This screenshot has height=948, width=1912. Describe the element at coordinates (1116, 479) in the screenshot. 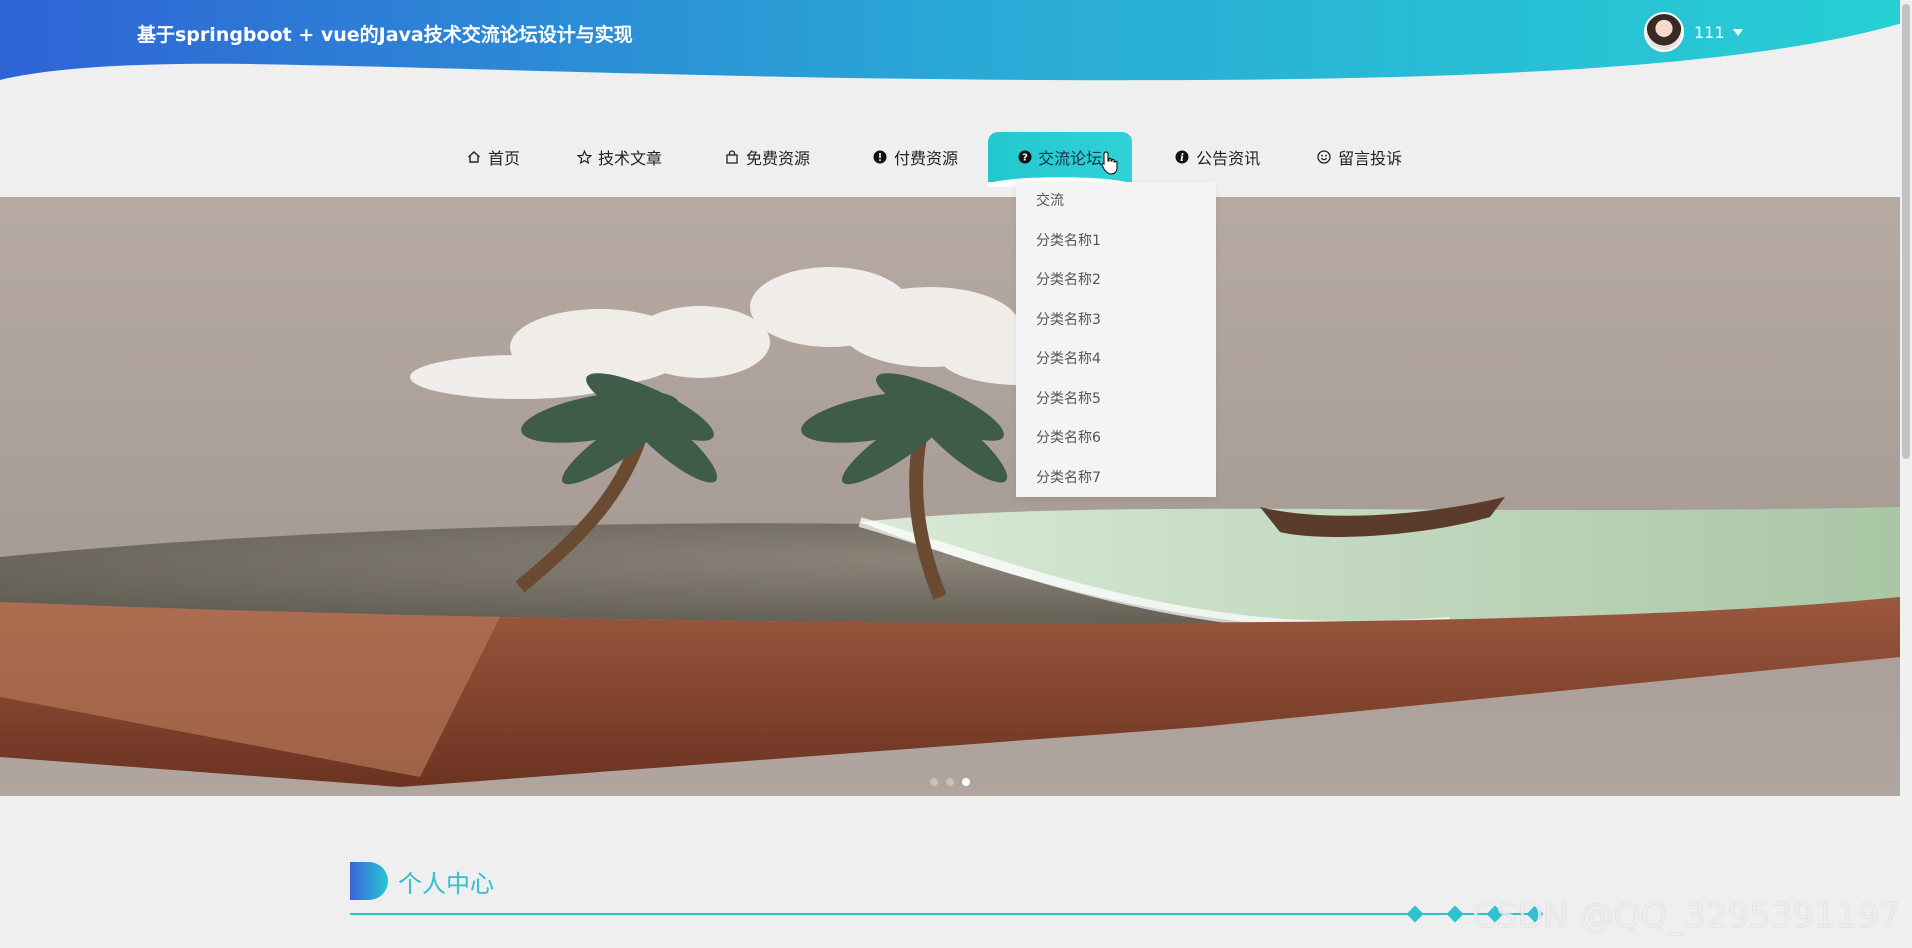

I see `dropdown-item: 分类名称7` at that location.